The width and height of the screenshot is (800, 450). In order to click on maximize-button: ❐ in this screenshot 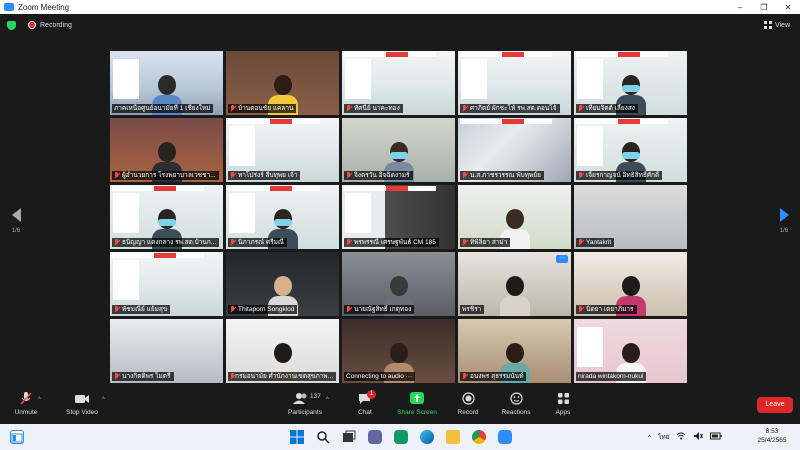, I will do `click(764, 7)`.